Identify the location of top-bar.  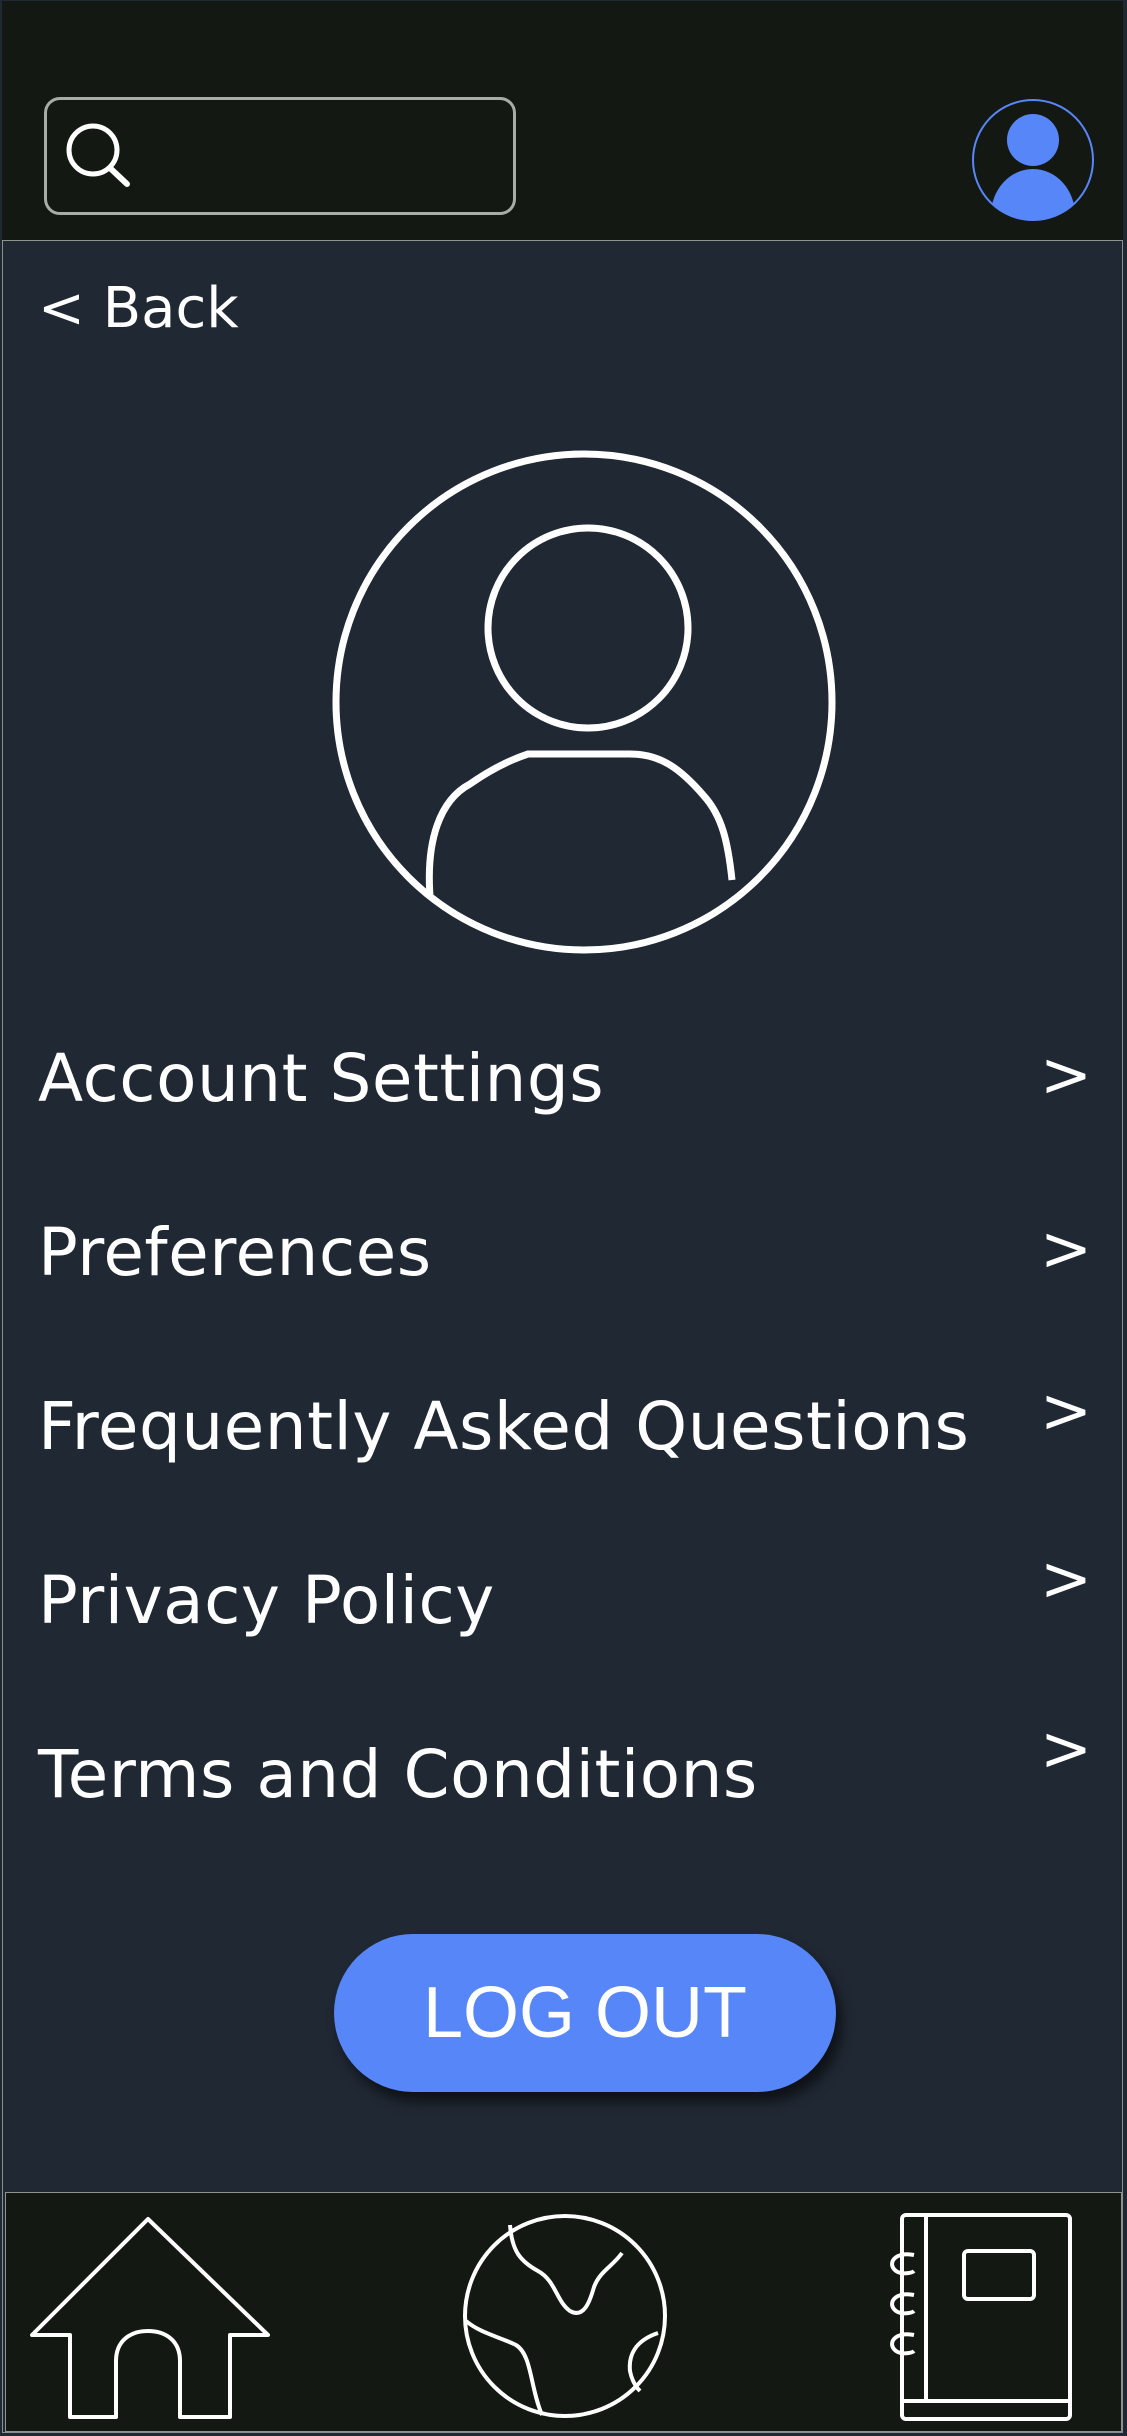
(562, 121).